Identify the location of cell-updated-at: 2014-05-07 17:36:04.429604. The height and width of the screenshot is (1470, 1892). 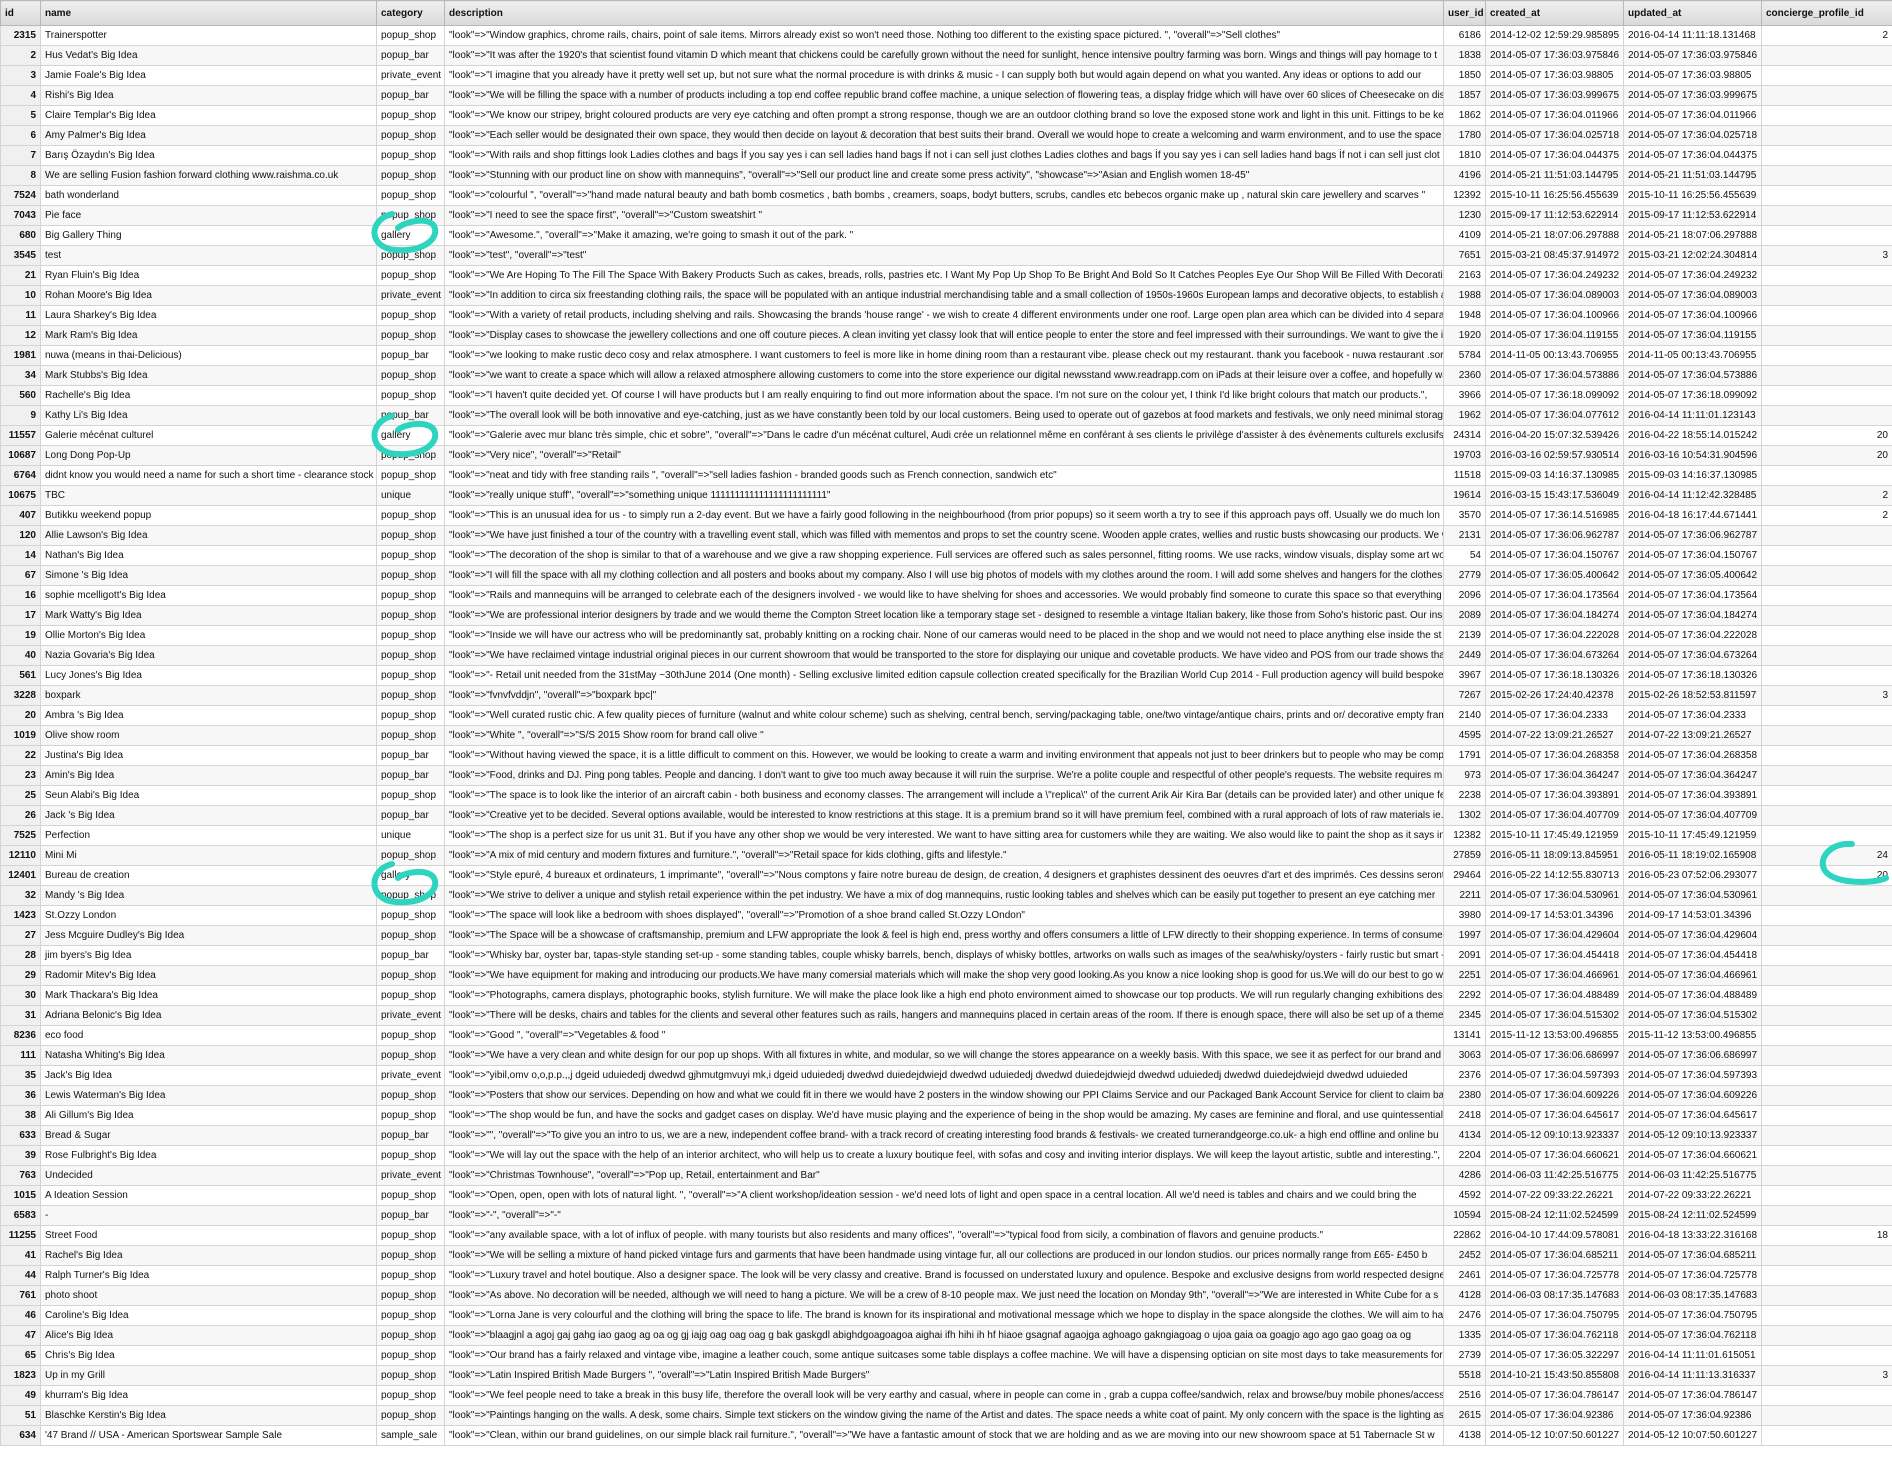
(1692, 935).